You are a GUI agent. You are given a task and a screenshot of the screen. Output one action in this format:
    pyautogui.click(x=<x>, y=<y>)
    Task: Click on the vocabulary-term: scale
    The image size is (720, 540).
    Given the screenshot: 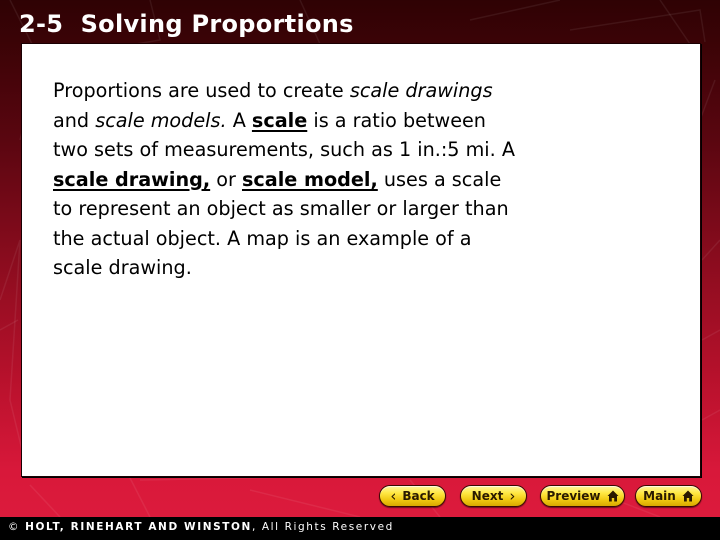 What is the action you would take?
    pyautogui.click(x=279, y=120)
    